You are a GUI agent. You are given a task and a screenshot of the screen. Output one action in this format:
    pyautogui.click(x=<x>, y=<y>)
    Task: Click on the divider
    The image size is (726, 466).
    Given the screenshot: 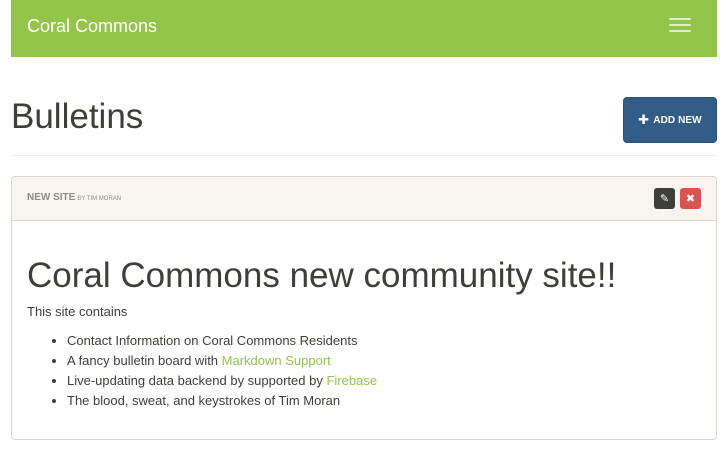 What is the action you would take?
    pyautogui.click(x=364, y=155)
    